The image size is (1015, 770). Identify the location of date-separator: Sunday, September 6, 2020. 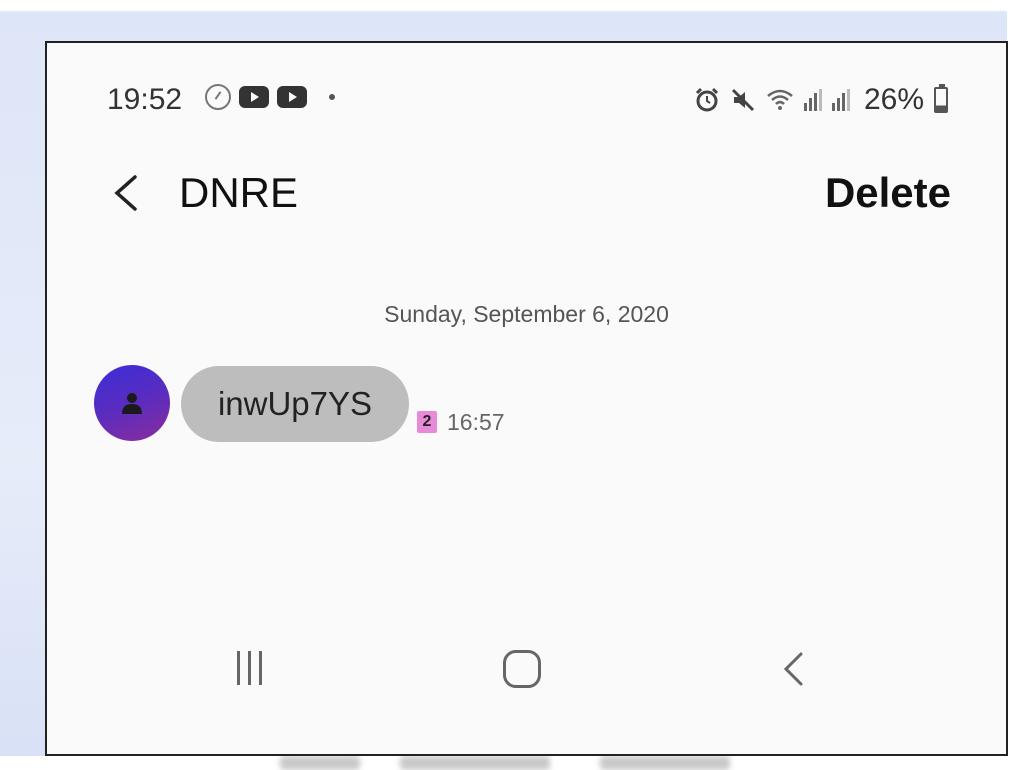
(526, 314).